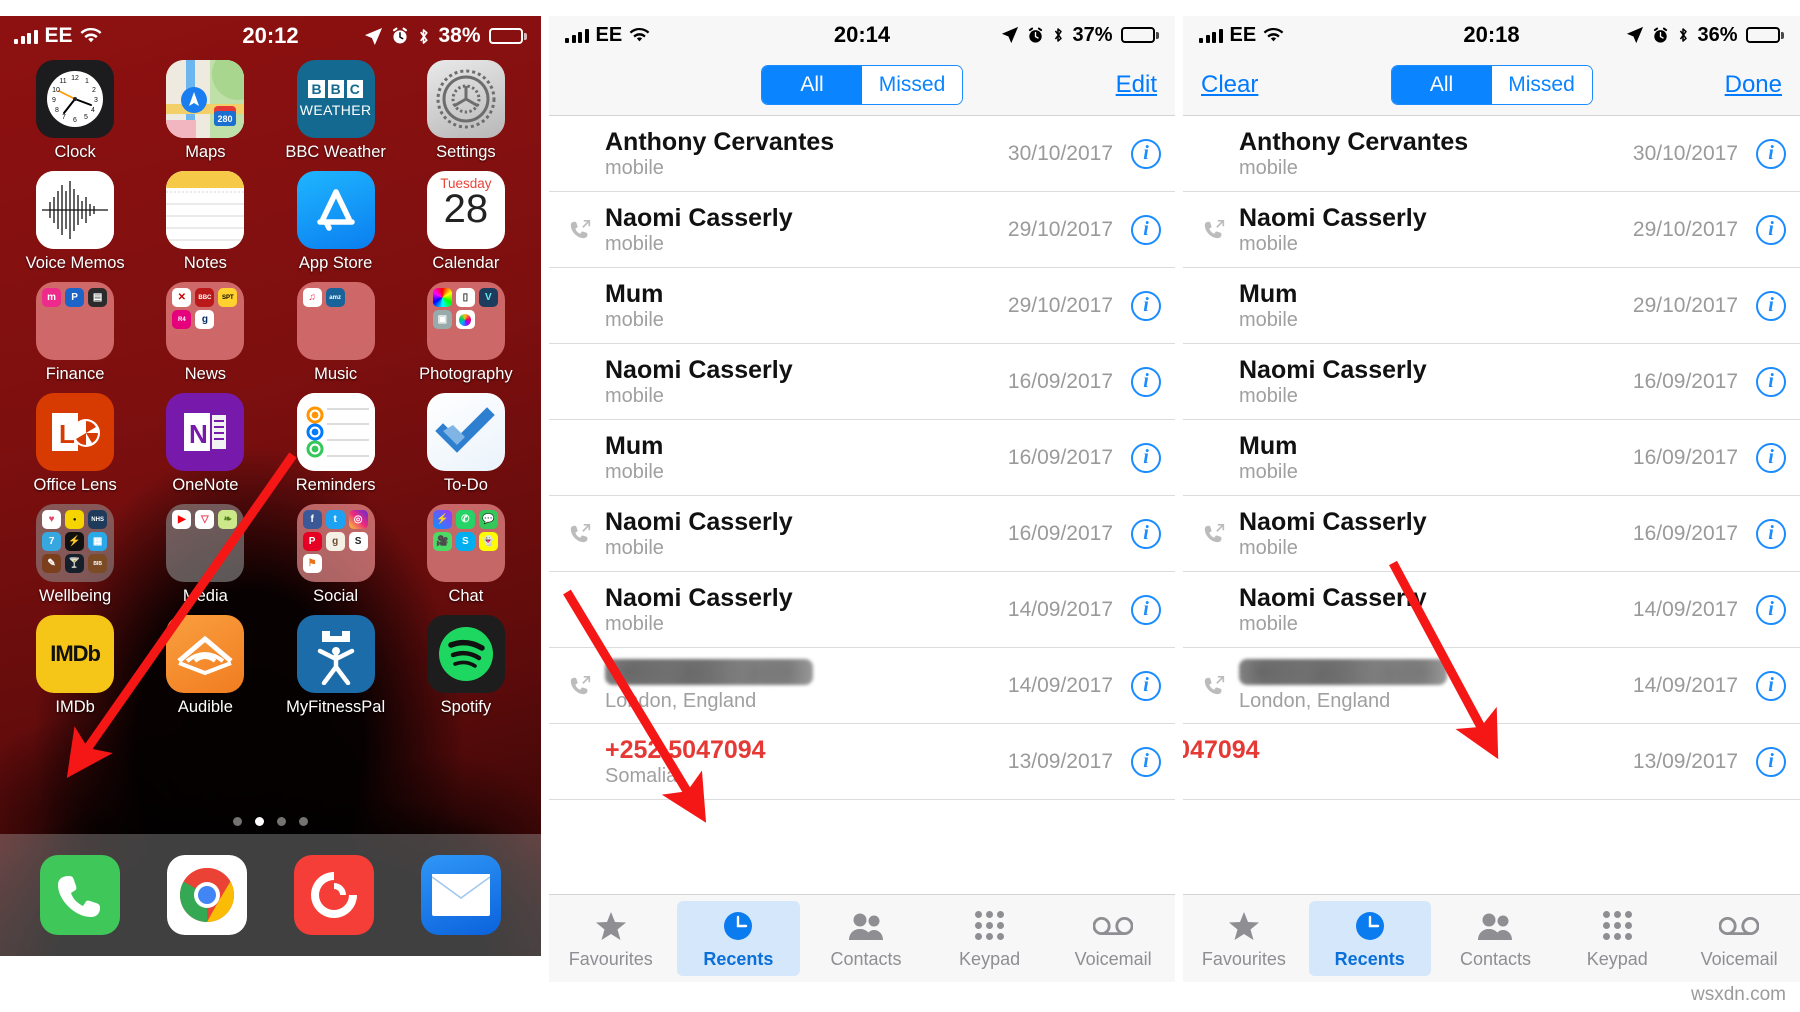 The height and width of the screenshot is (1012, 1800). Describe the element at coordinates (75, 707) in the screenshot. I see `app-label: IMDb` at that location.